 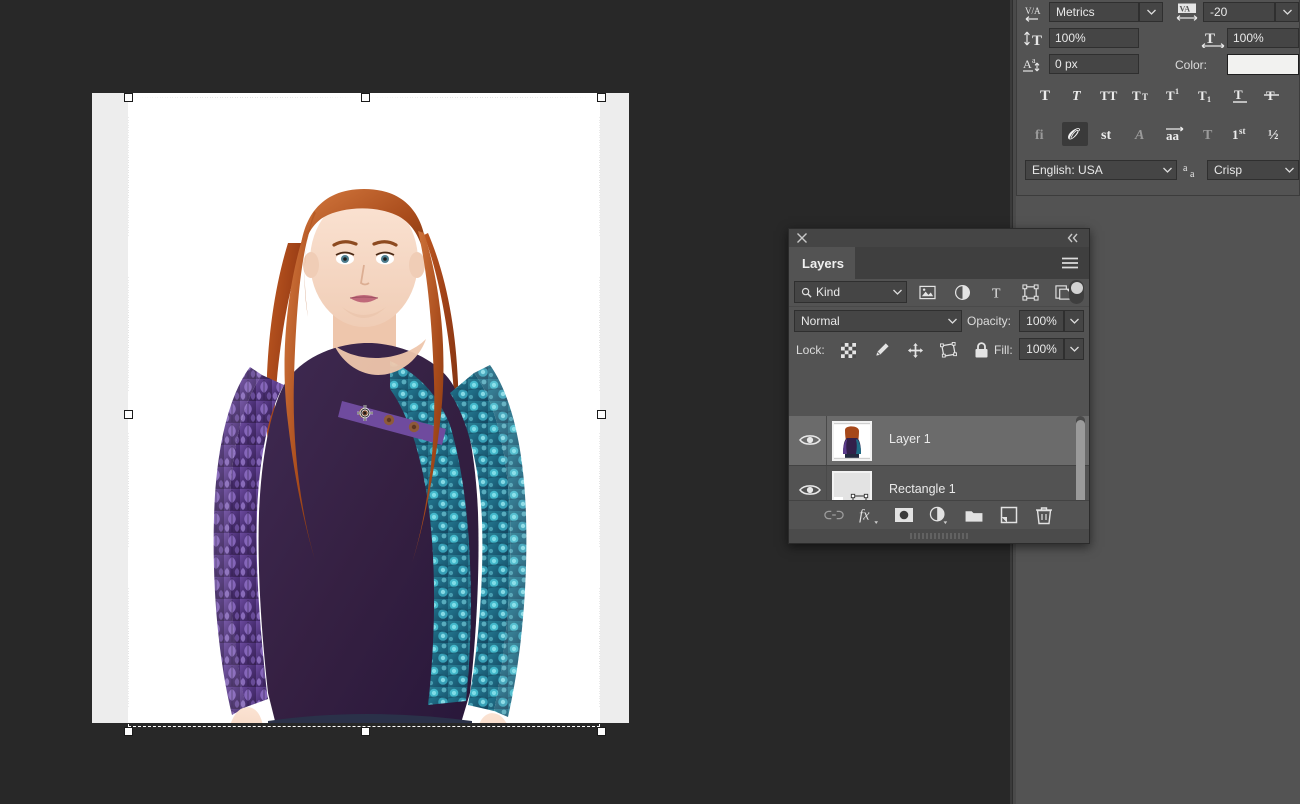 What do you see at coordinates (1185, 168) in the screenshot?
I see `svg-text: a` at bounding box center [1185, 168].